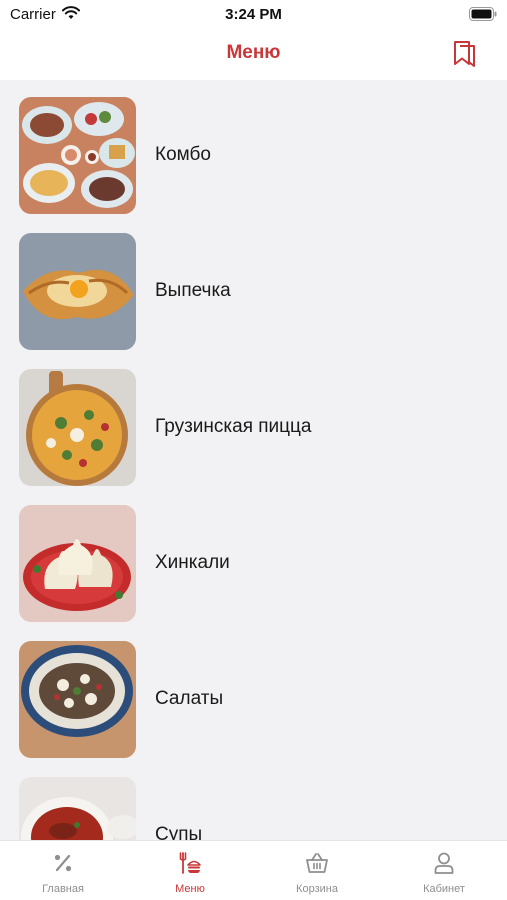 This screenshot has width=507, height=900. I want to click on header: Меню, so click(253, 55).